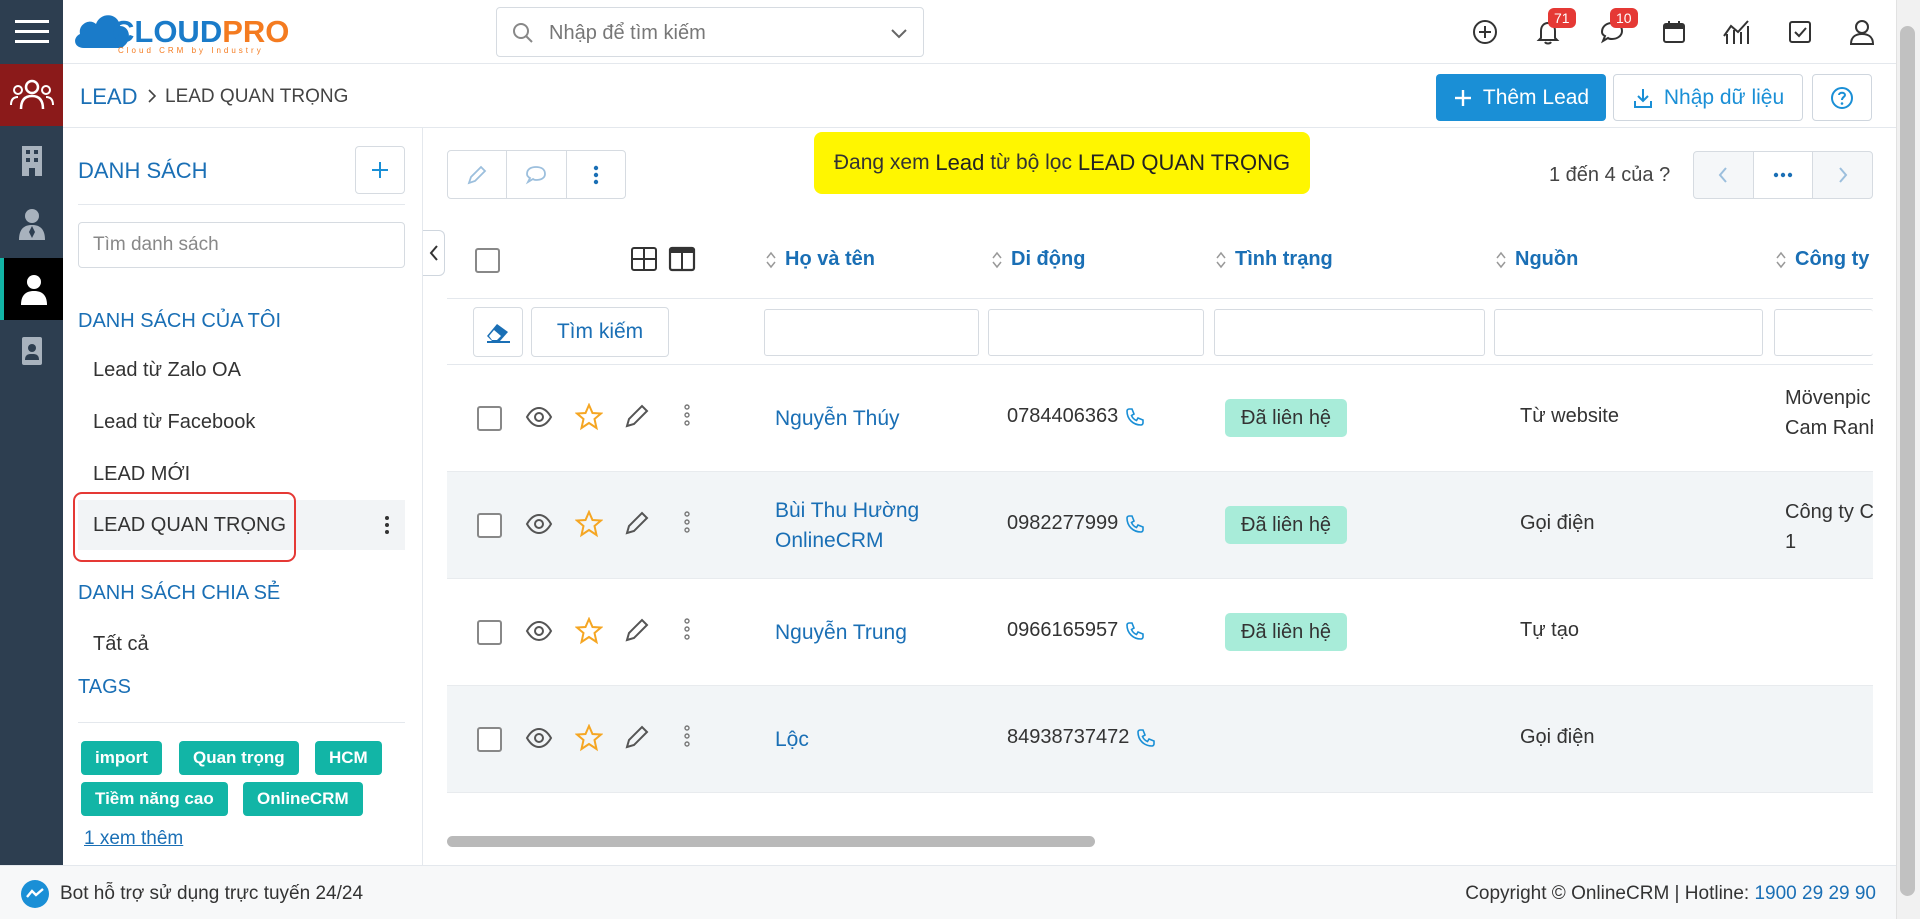  I want to click on filter-mobile-input, so click(1096, 332).